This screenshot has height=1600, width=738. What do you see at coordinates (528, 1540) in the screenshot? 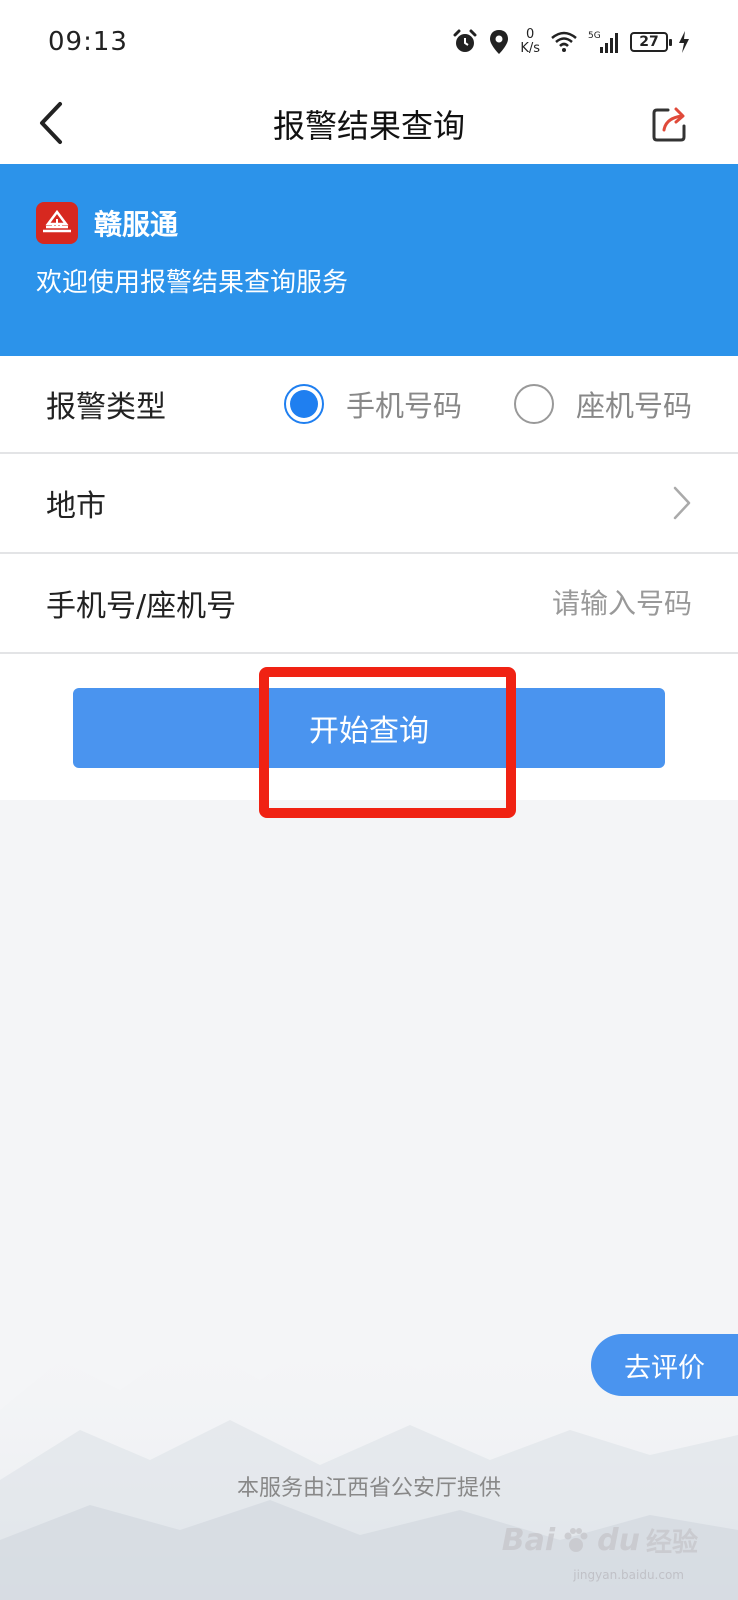
I see `watermark-brand: Bai` at bounding box center [528, 1540].